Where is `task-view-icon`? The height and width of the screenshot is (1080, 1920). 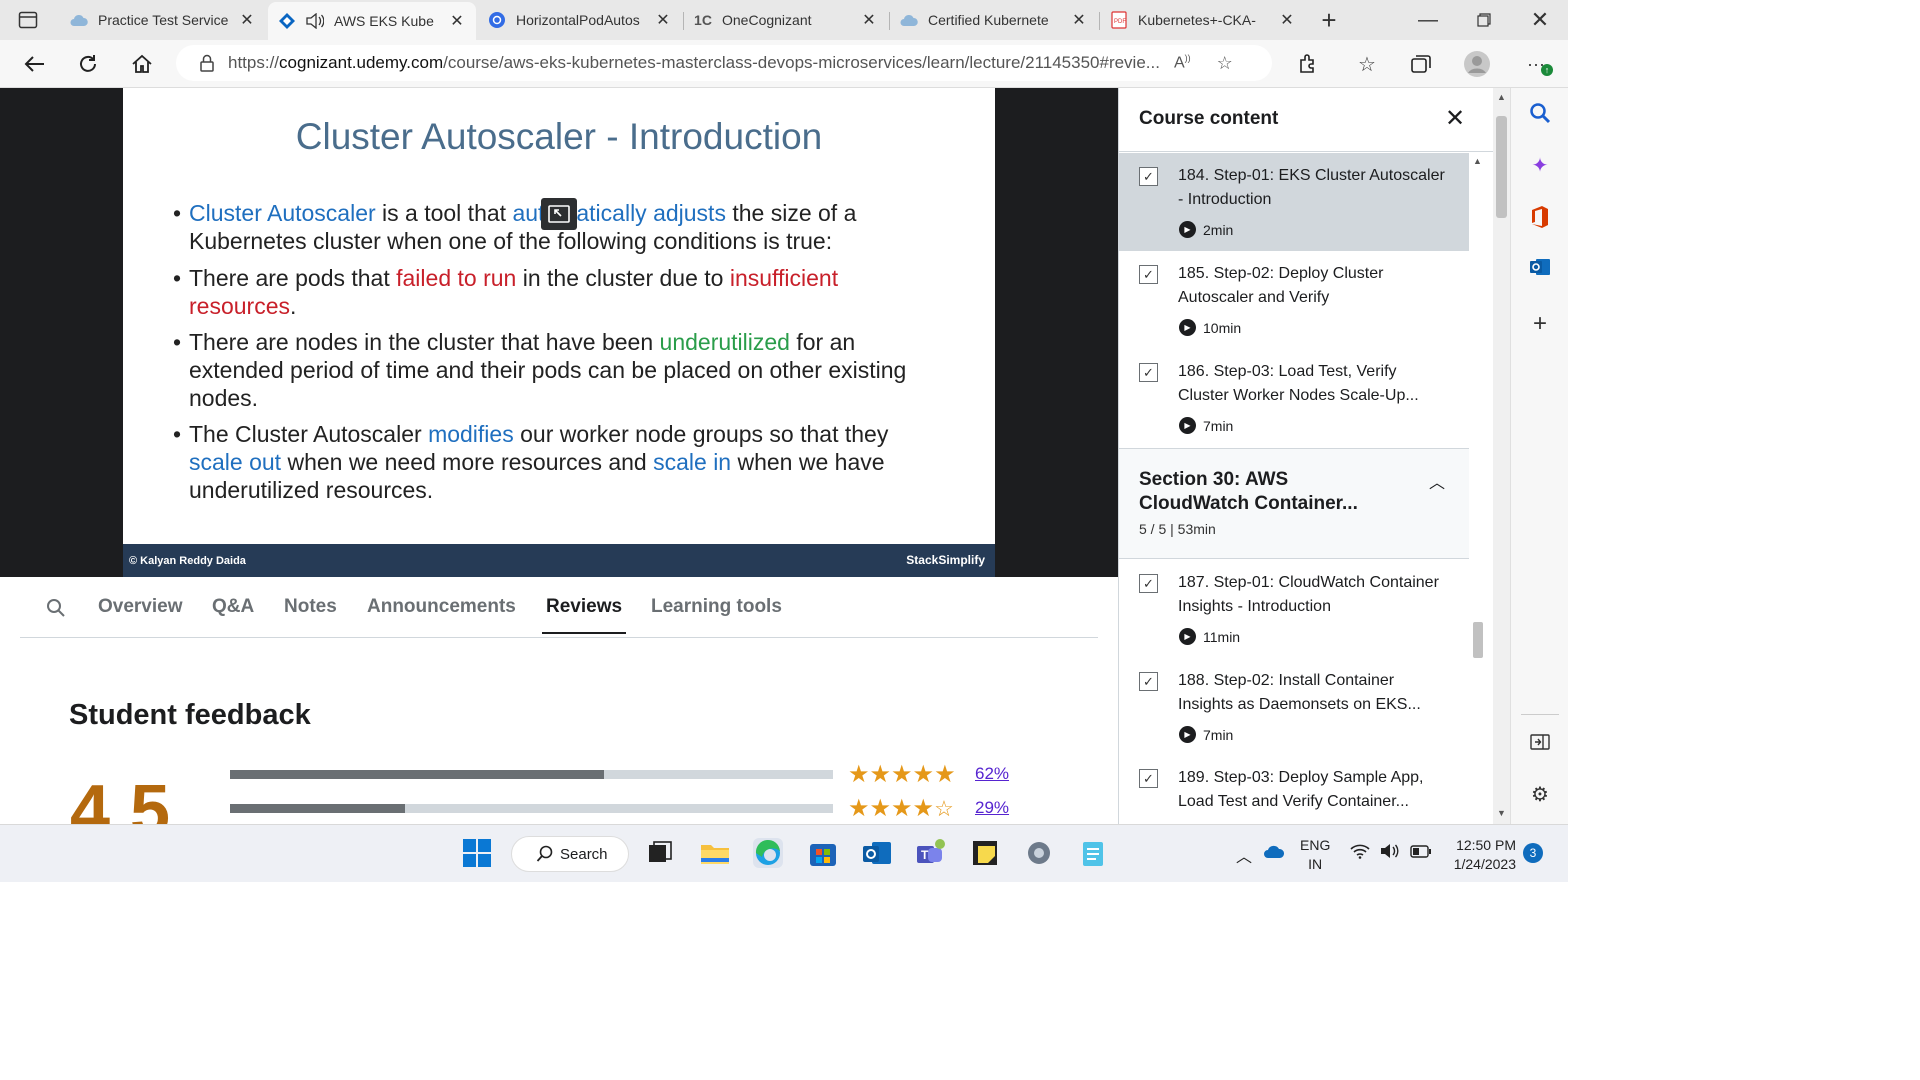
task-view-icon is located at coordinates (660, 853).